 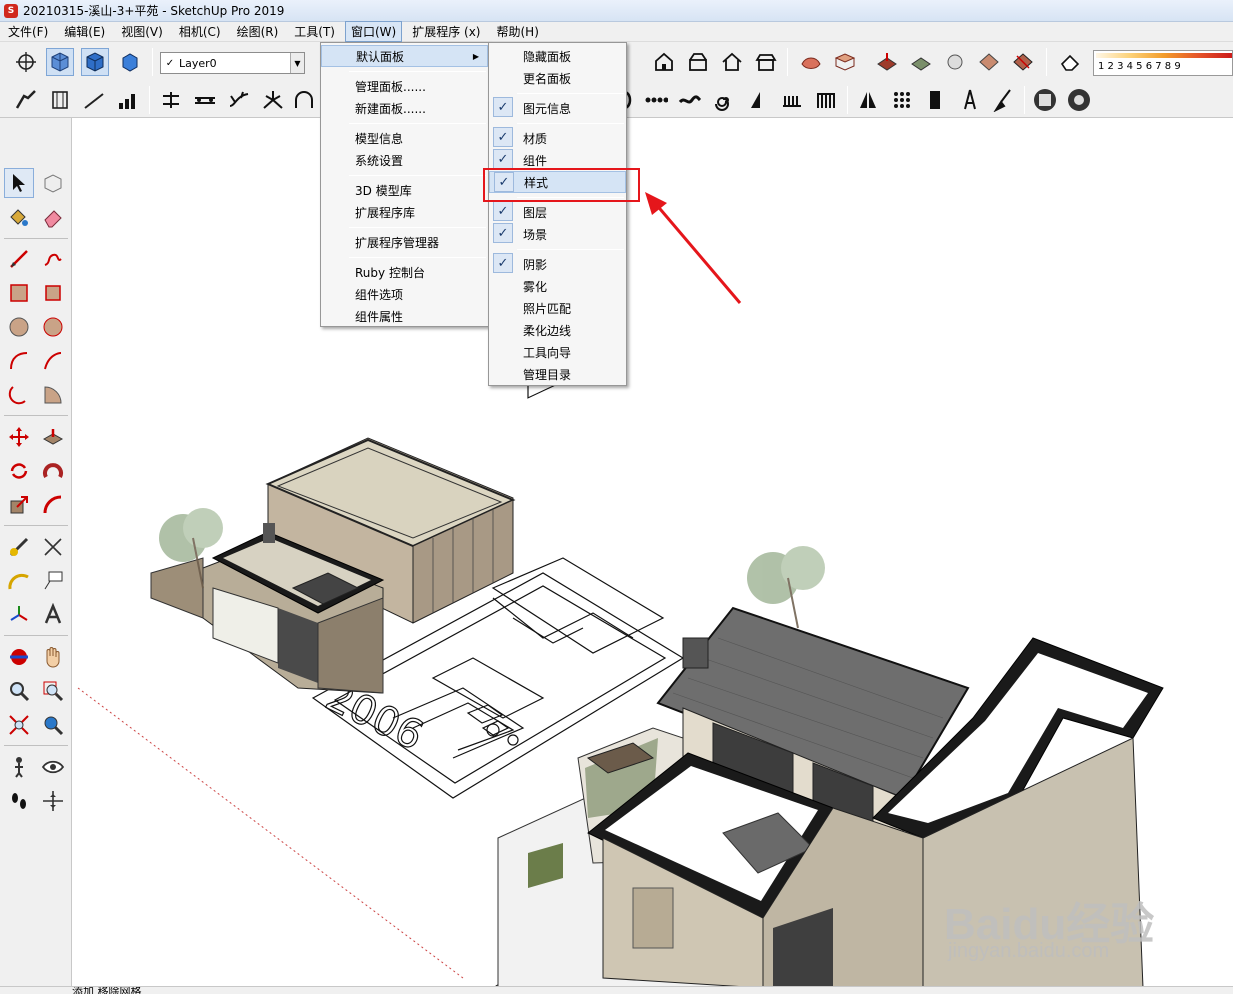 I want to click on eraser-tag-icon, so click(x=1070, y=62).